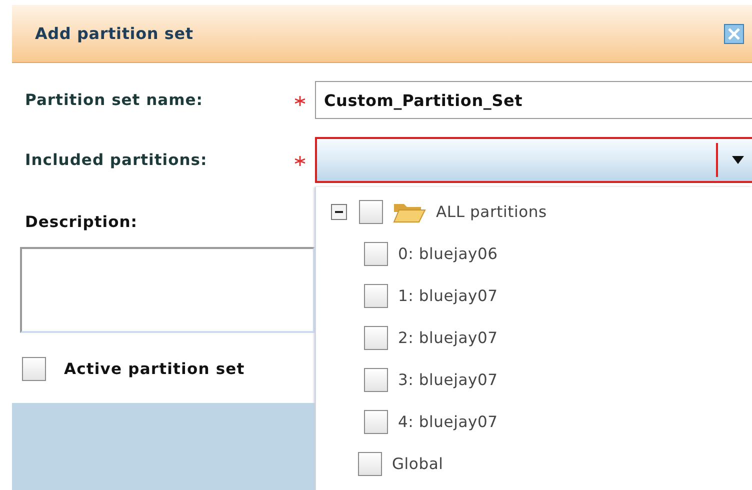 The height and width of the screenshot is (490, 752). I want to click on name-field: Custom_Partition_Set, so click(533, 100).